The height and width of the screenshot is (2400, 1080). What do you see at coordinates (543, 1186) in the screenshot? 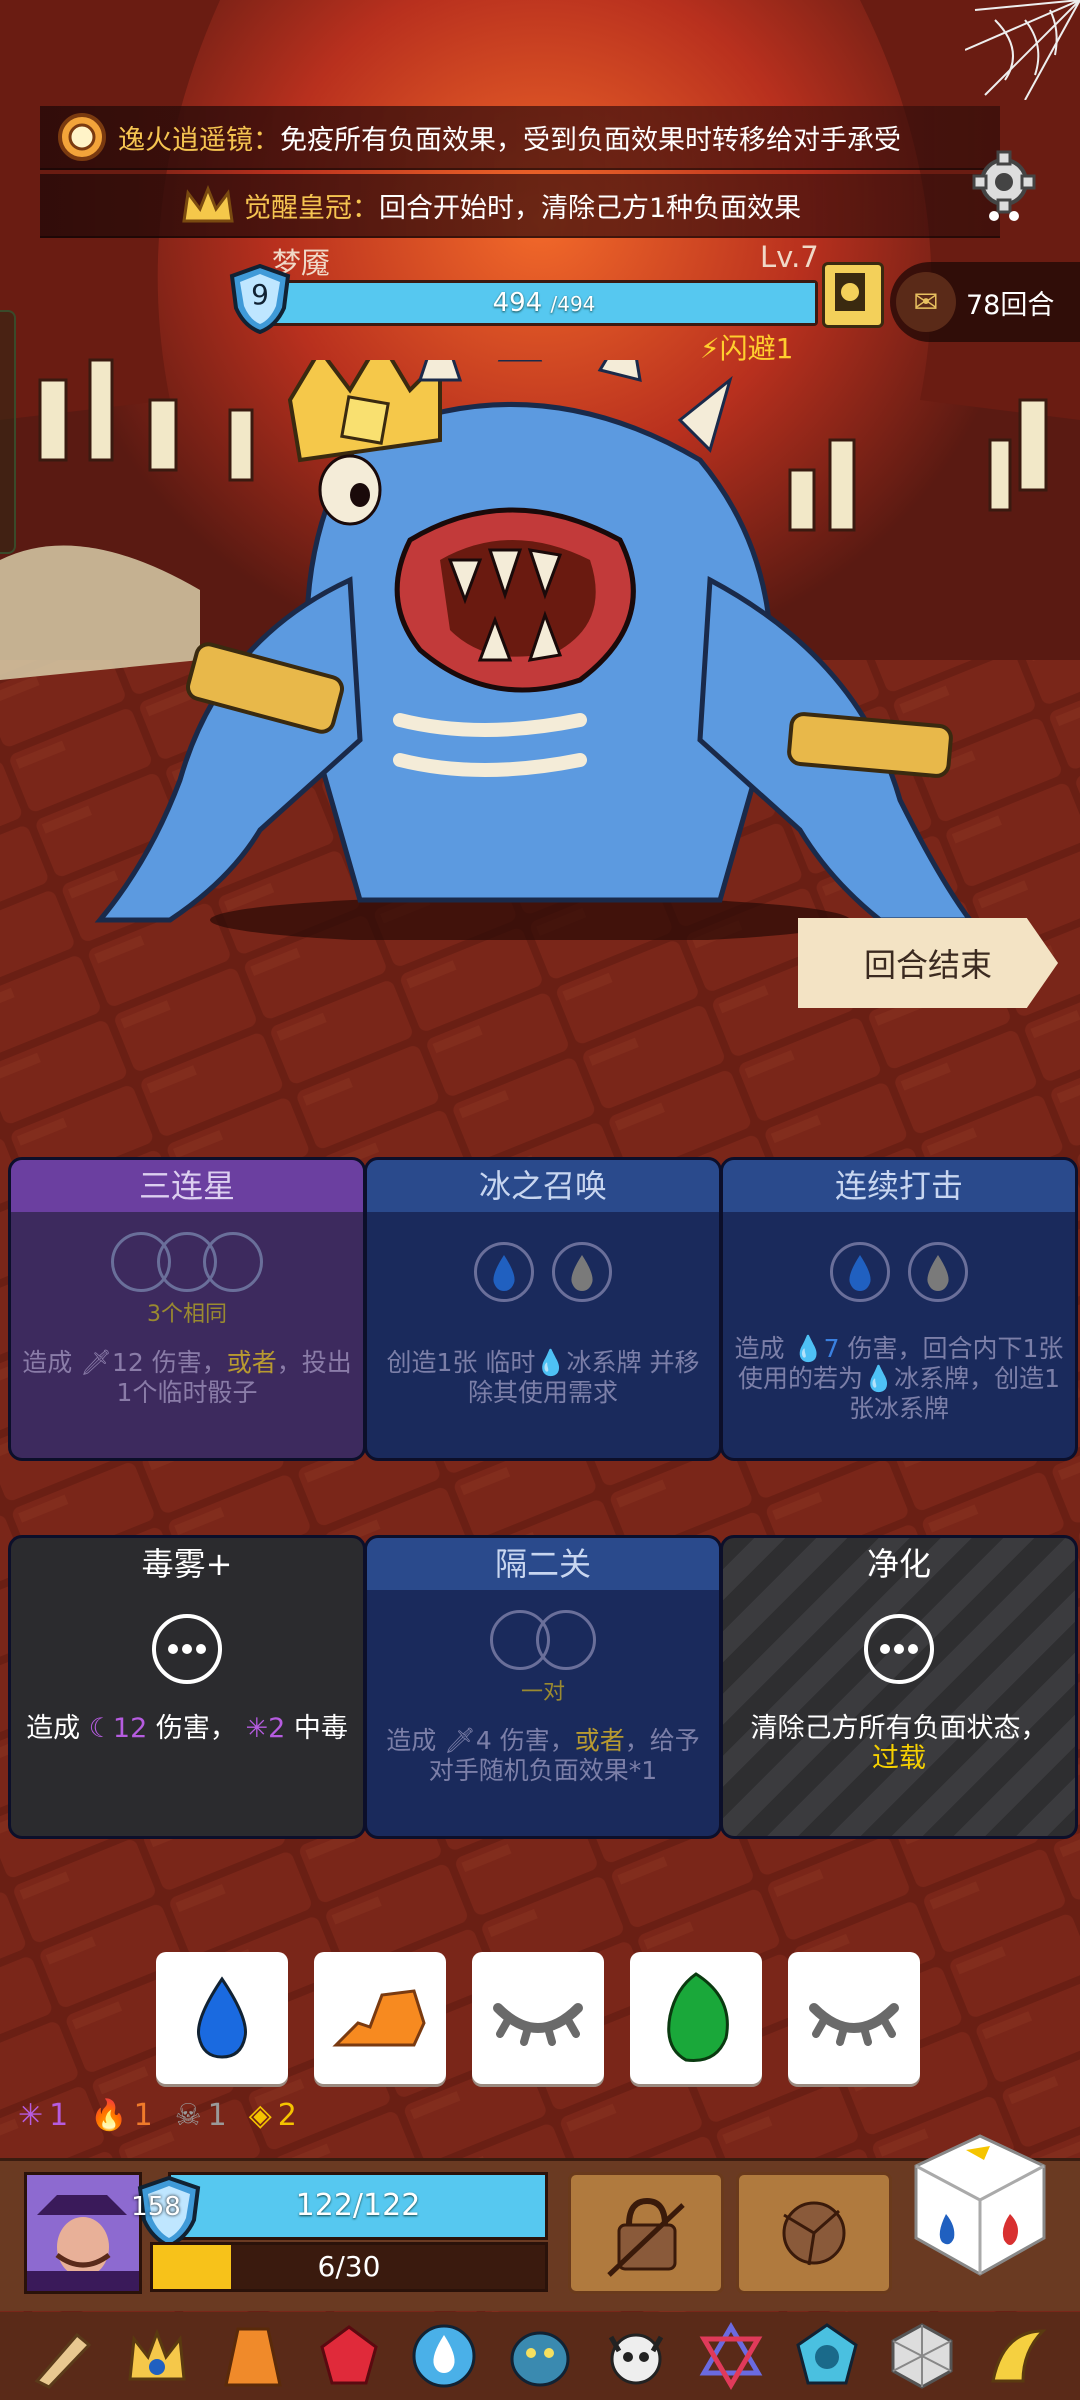
I see `card-title: 冰之召唤` at bounding box center [543, 1186].